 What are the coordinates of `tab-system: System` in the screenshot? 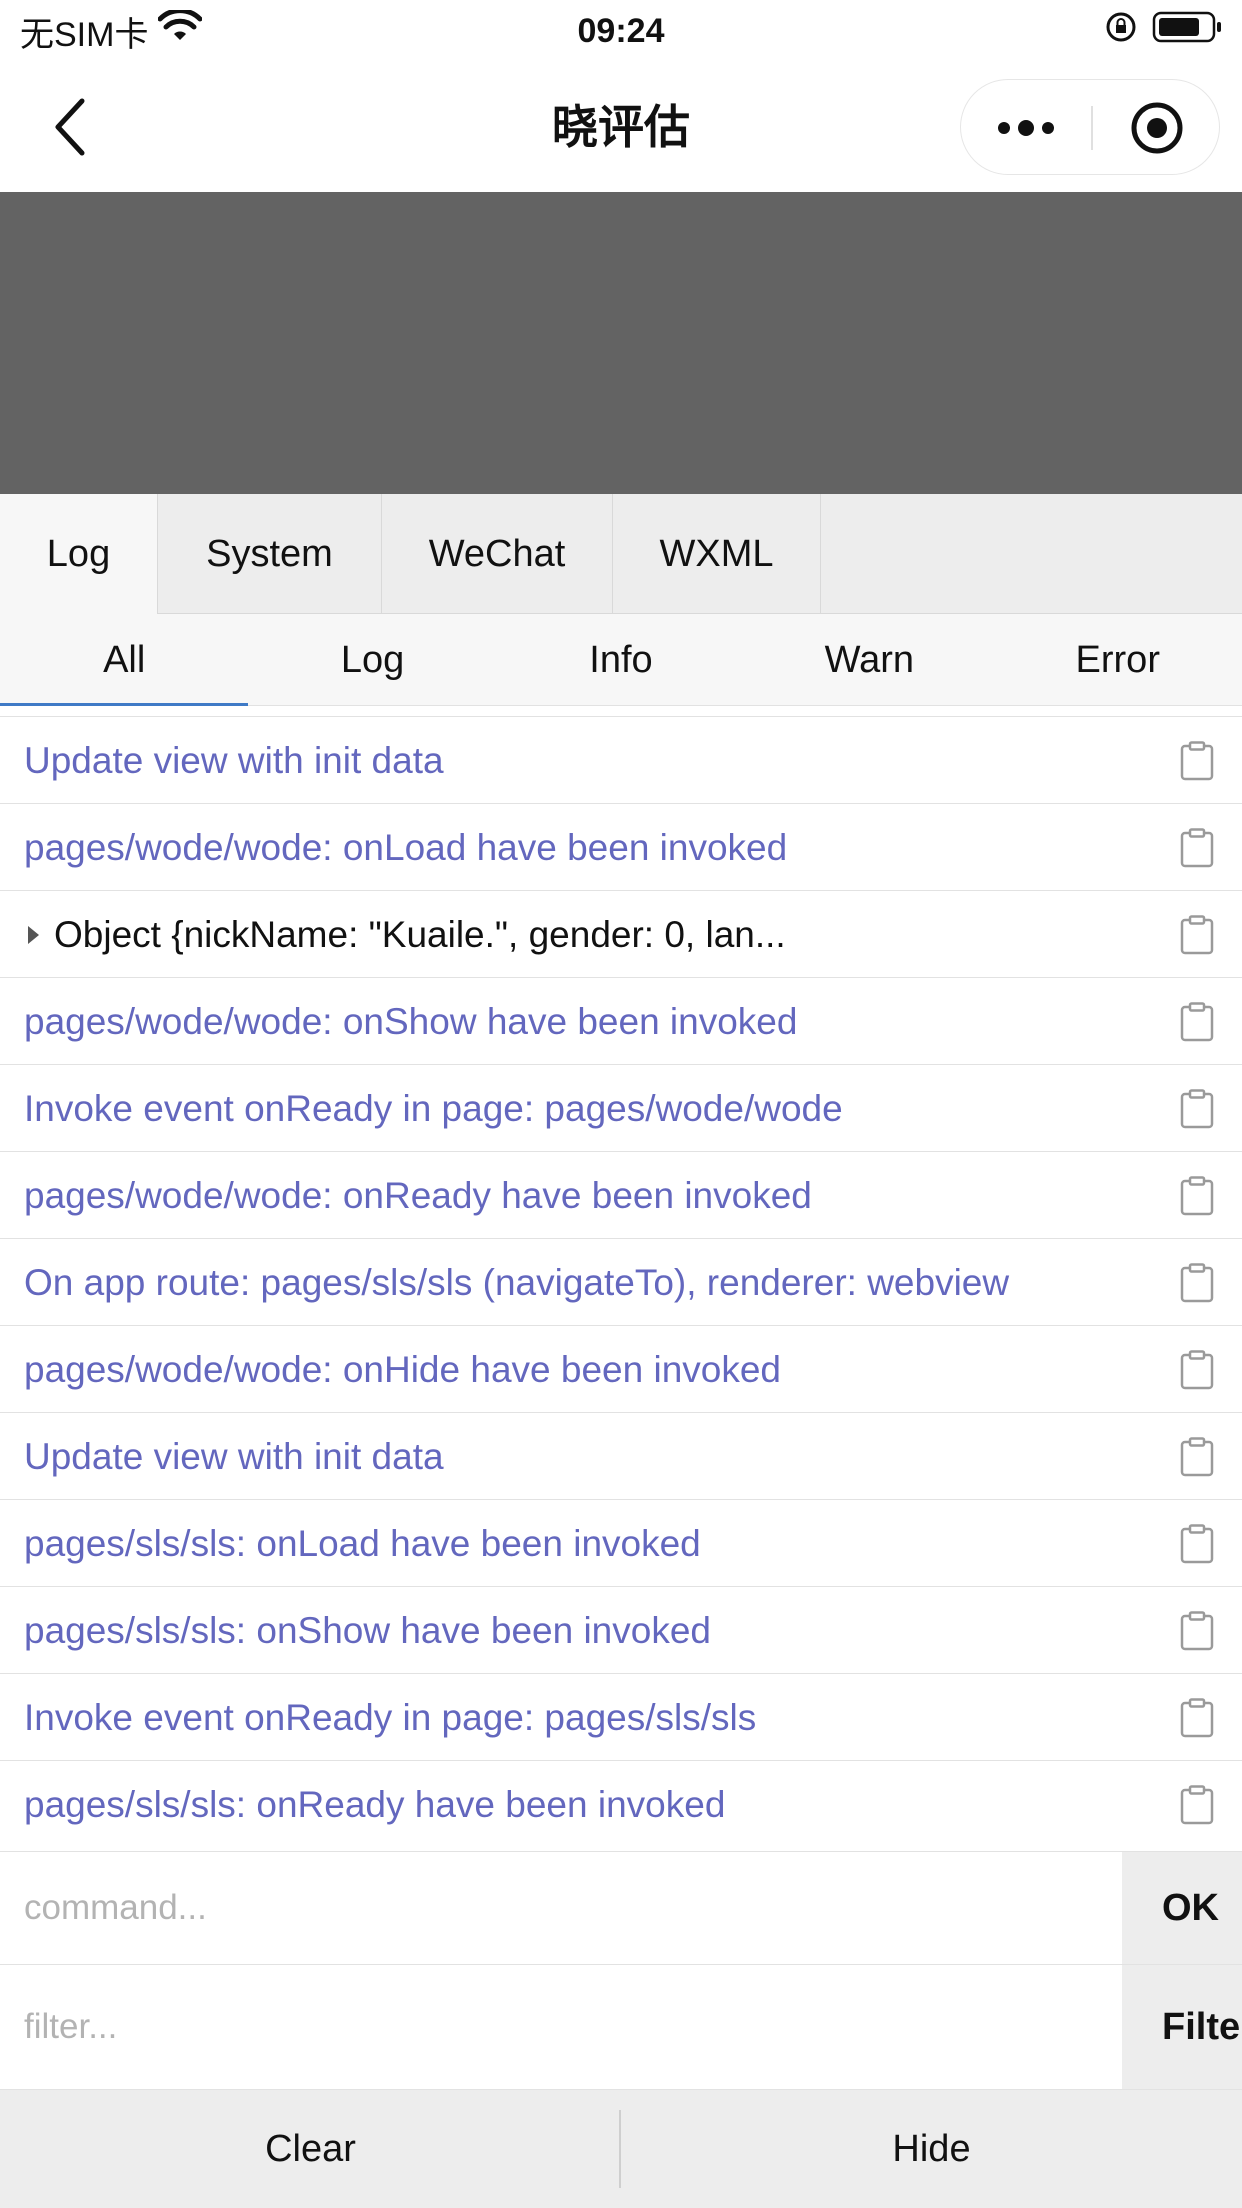 It's located at (270, 554).